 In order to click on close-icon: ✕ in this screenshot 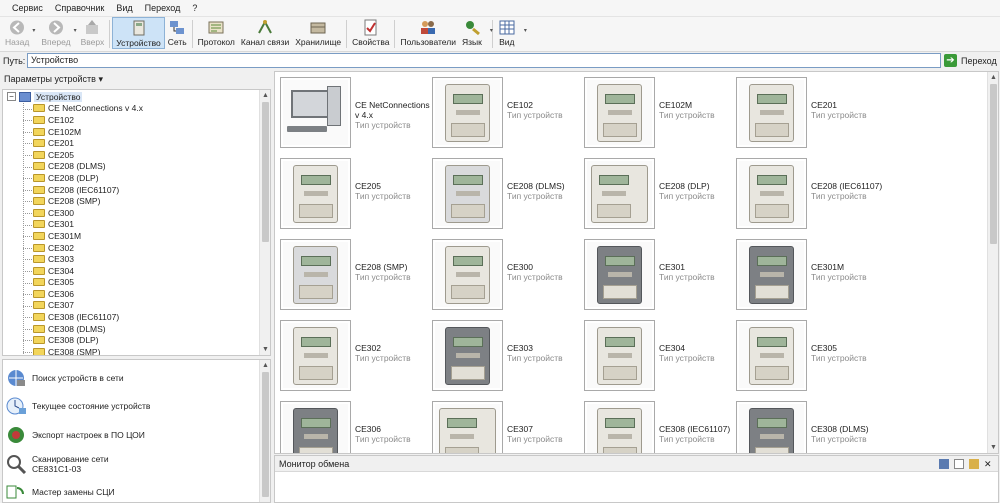, I will do `click(989, 464)`.